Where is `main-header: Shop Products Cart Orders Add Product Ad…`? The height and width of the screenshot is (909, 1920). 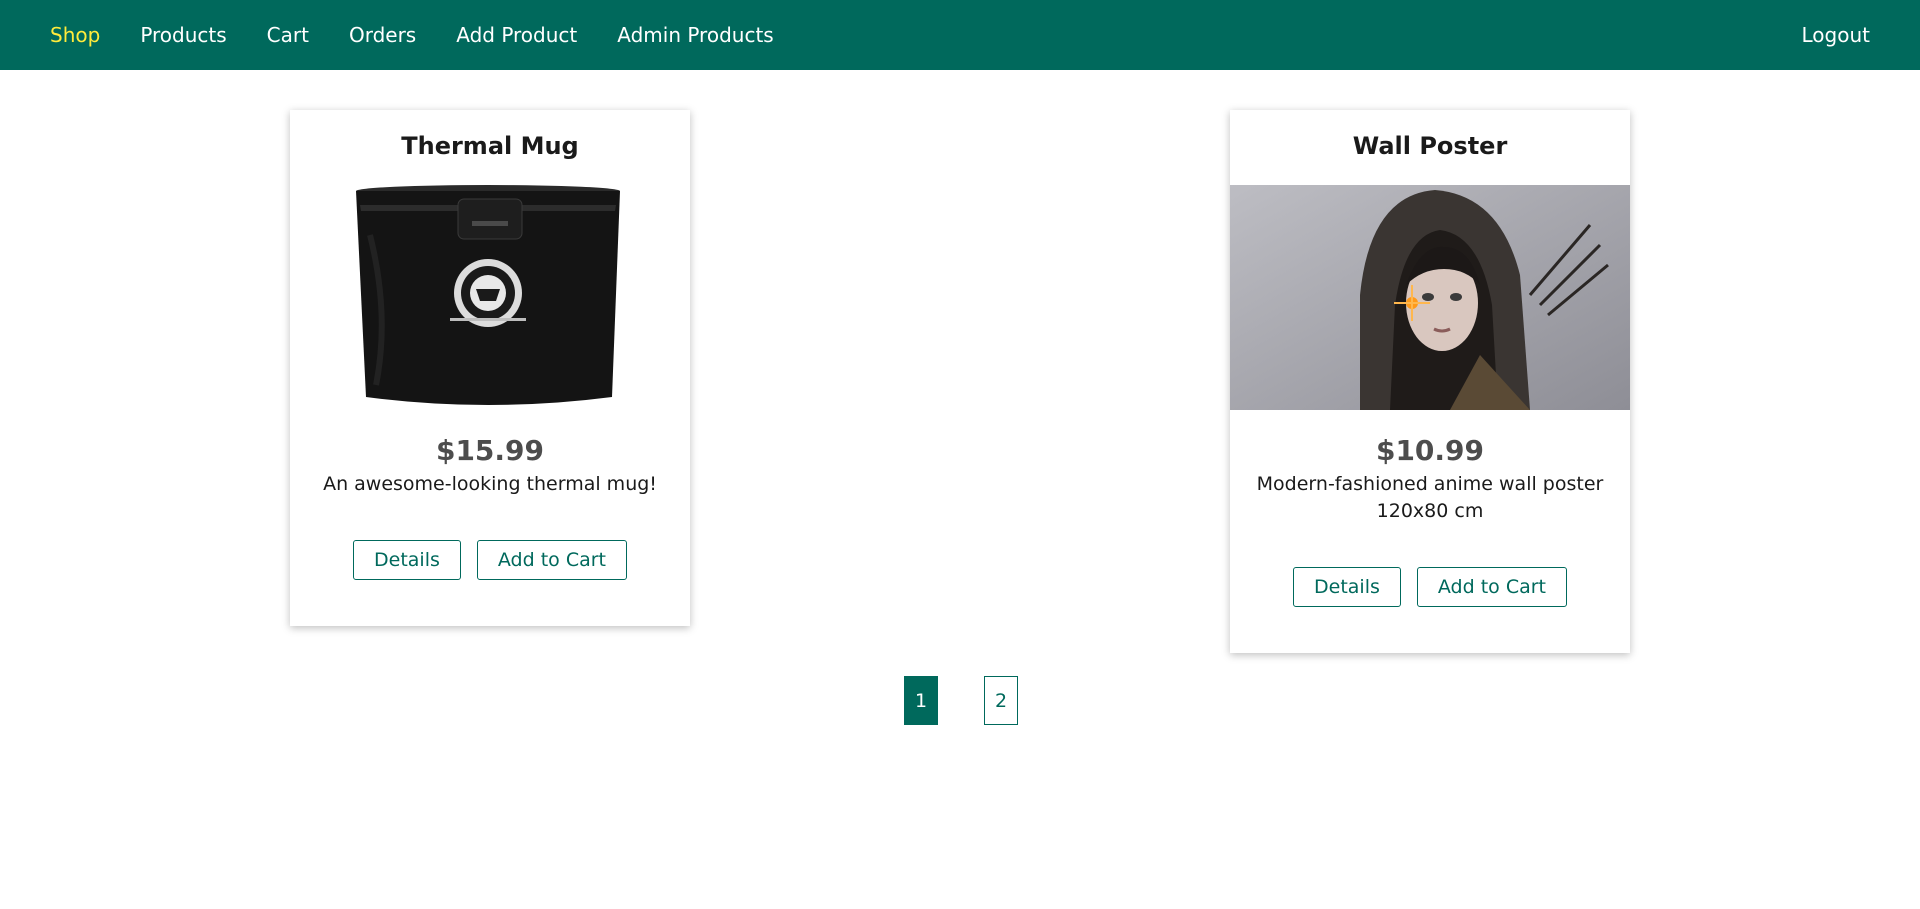 main-header: Shop Products Cart Orders Add Product Ad… is located at coordinates (960, 35).